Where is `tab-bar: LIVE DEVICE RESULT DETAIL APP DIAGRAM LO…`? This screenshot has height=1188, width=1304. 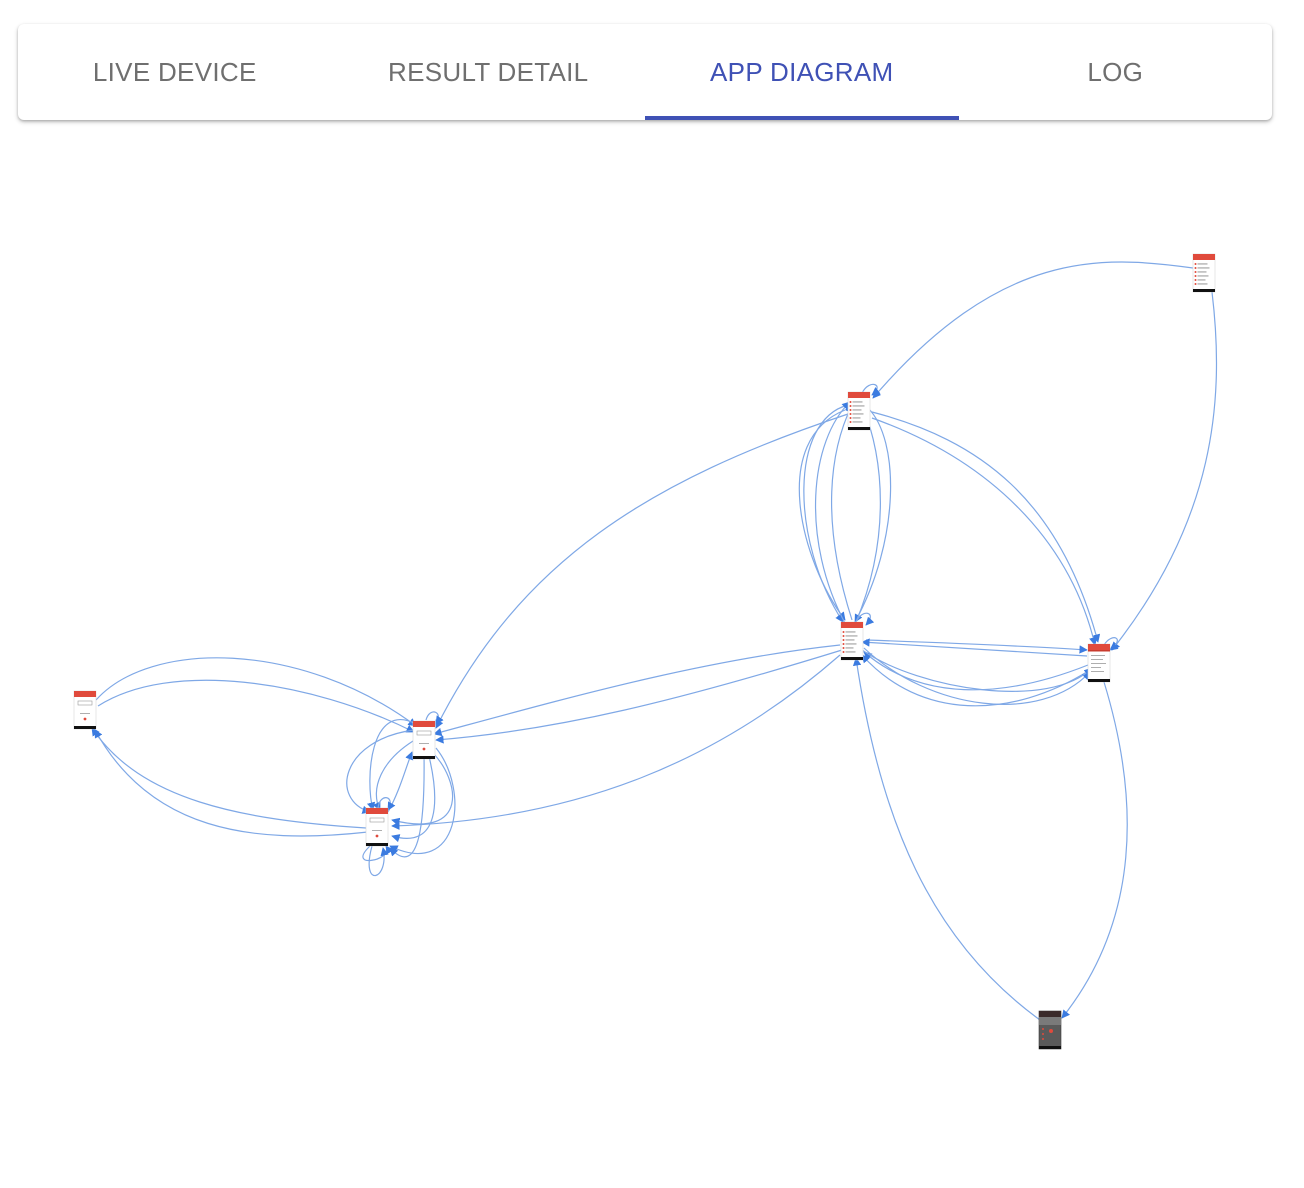 tab-bar: LIVE DEVICE RESULT DETAIL APP DIAGRAM LO… is located at coordinates (645, 72).